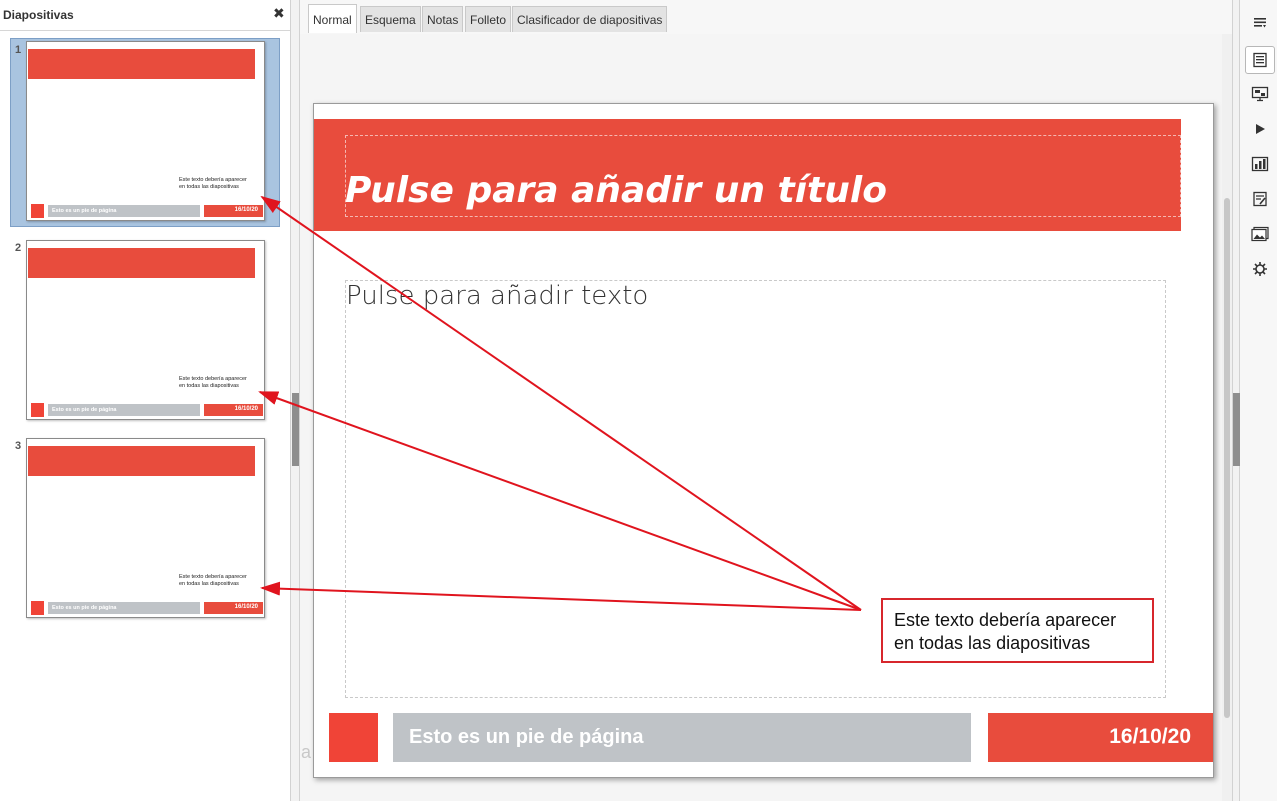 The height and width of the screenshot is (801, 1277). Describe the element at coordinates (616, 190) in the screenshot. I see `title-placeholder: Pulse para añadir un título` at that location.